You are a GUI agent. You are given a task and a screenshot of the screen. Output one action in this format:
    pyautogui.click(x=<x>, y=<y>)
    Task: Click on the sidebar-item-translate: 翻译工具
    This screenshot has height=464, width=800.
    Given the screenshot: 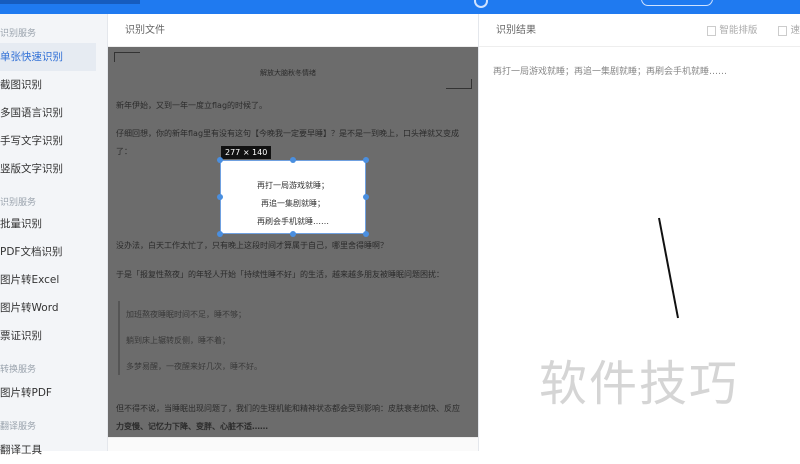 What is the action you would take?
    pyautogui.click(x=48, y=450)
    